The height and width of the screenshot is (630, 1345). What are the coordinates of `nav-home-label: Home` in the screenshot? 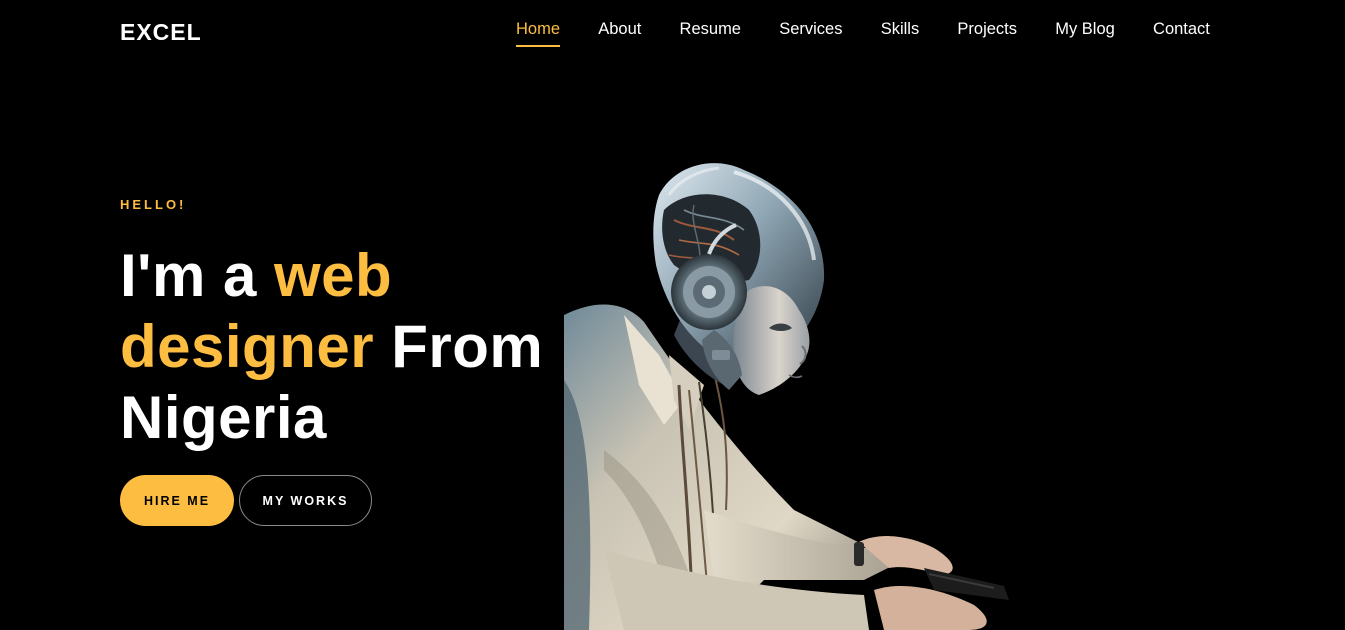 It's located at (538, 29).